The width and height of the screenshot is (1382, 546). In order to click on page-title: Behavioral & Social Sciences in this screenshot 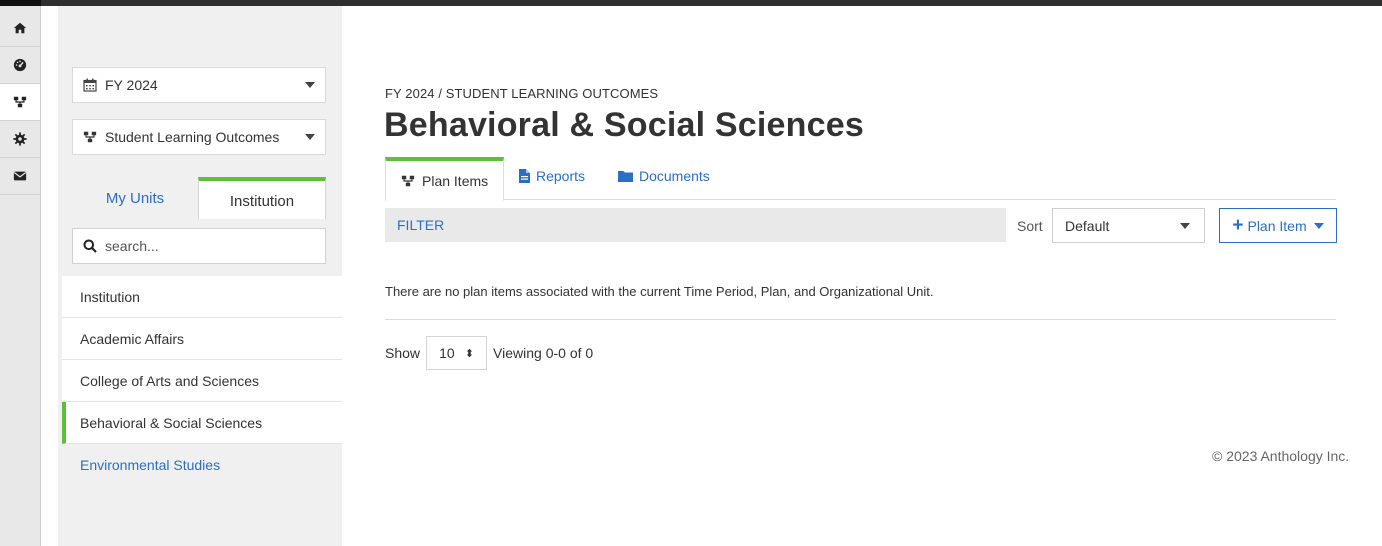, I will do `click(624, 125)`.